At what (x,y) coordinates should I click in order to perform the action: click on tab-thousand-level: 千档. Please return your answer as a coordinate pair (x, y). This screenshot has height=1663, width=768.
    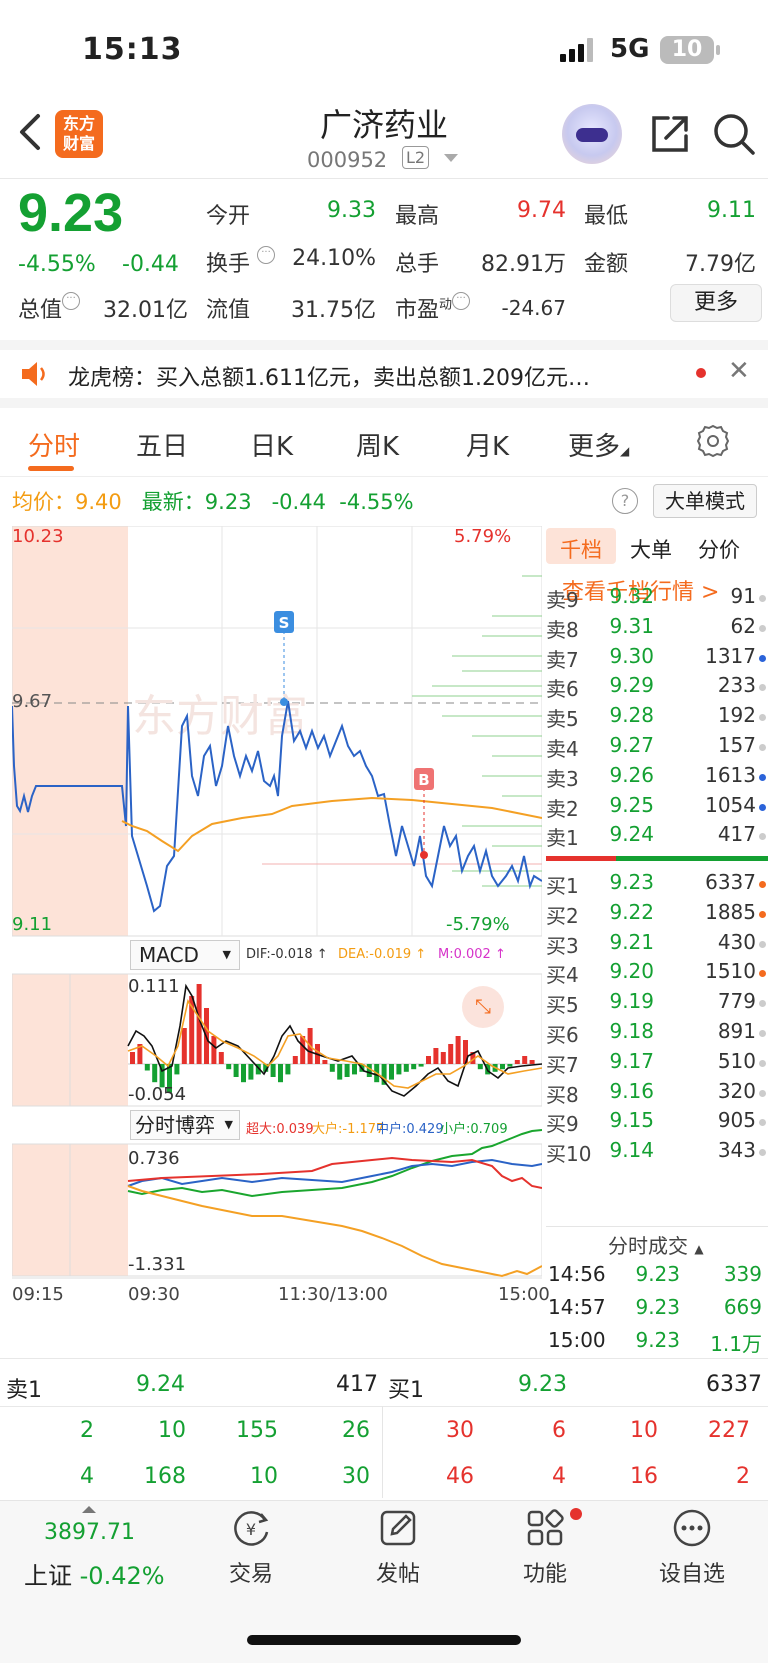
    Looking at the image, I should click on (581, 549).